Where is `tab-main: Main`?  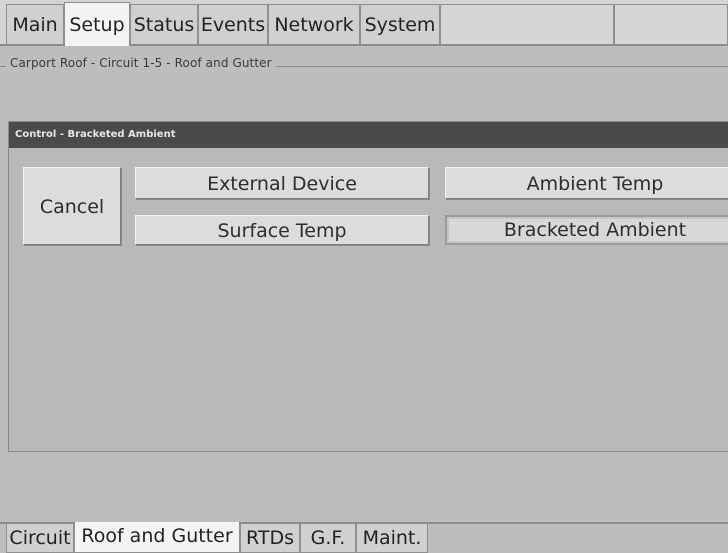
tab-main: Main is located at coordinates (35, 24).